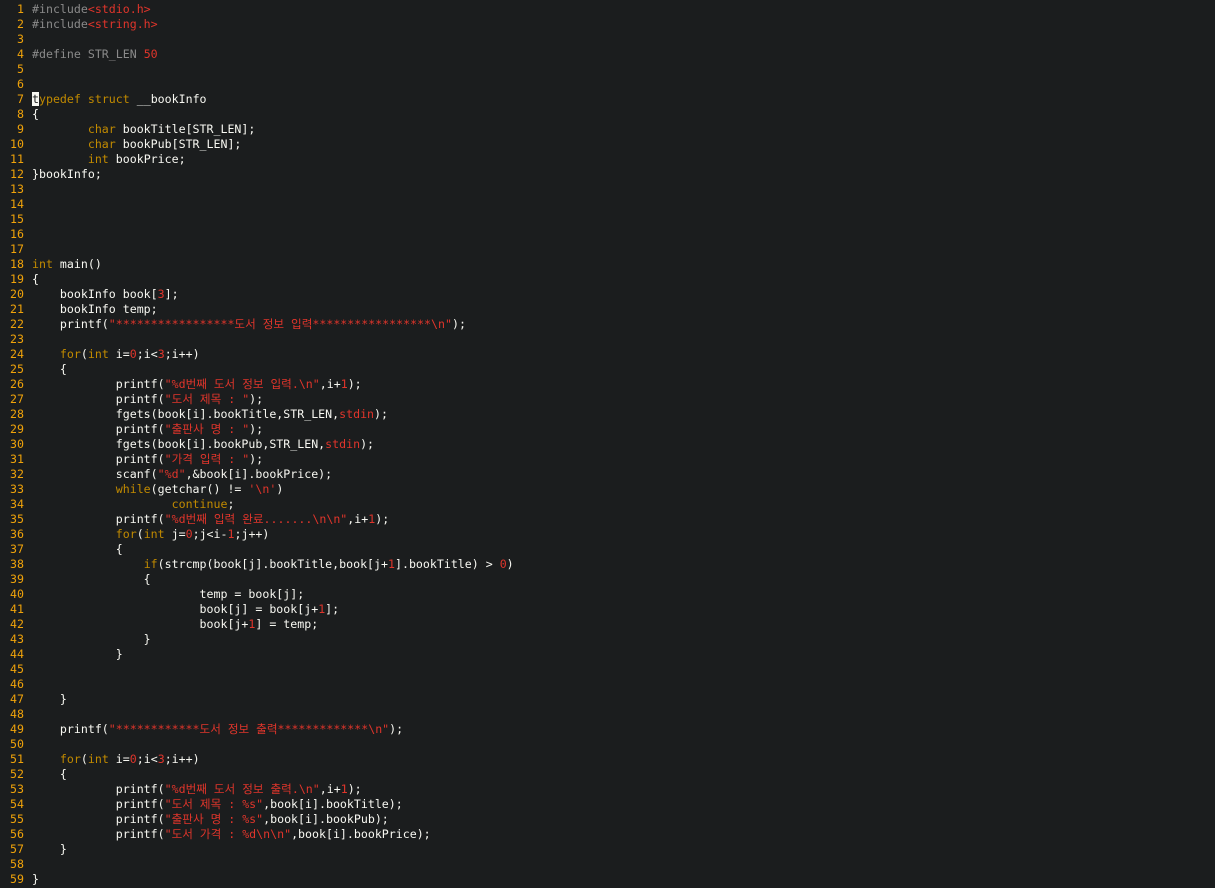 The height and width of the screenshot is (888, 1215). I want to click on code-line: 16, so click(607, 234).